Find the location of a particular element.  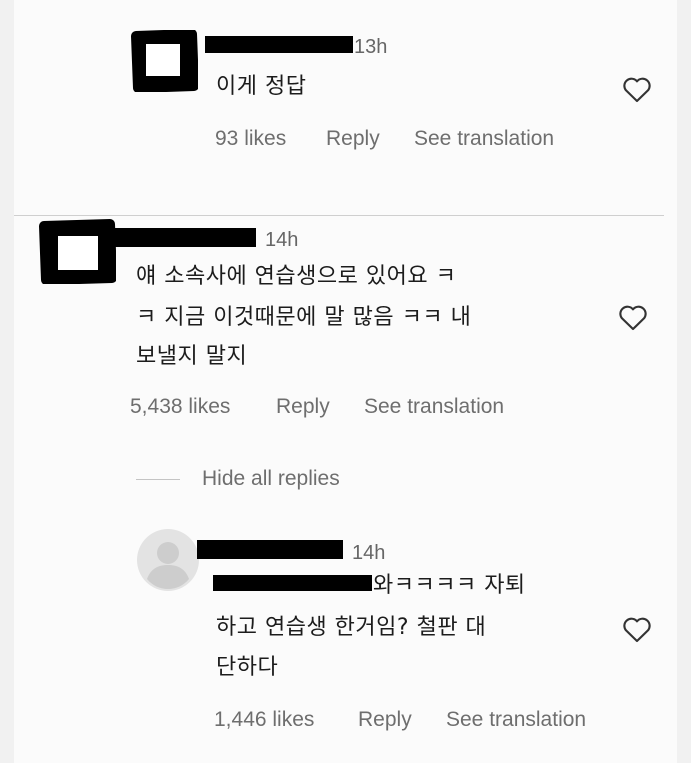

replies-line is located at coordinates (158, 479).